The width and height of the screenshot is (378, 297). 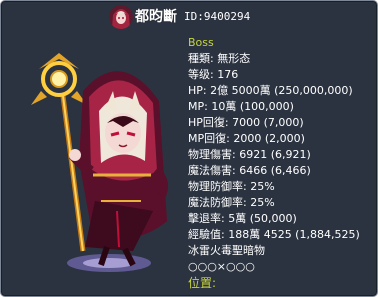 What do you see at coordinates (201, 42) in the screenshot?
I see `boss-label: Boss` at bounding box center [201, 42].